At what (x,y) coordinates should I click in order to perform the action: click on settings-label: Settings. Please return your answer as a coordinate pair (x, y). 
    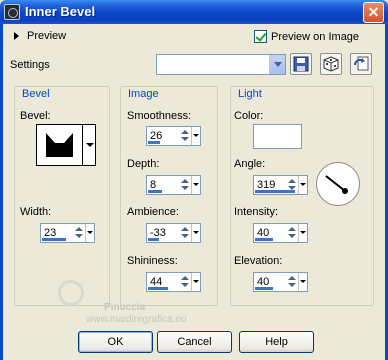
    Looking at the image, I should click on (30, 65).